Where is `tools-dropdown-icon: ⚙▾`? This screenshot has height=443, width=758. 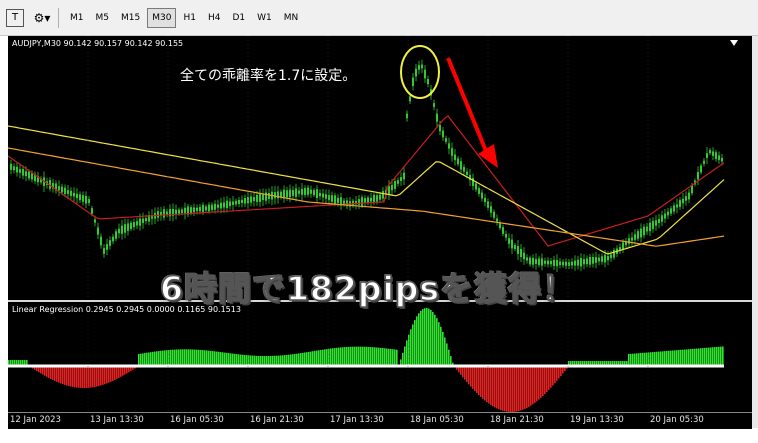 tools-dropdown-icon: ⚙▾ is located at coordinates (42, 18).